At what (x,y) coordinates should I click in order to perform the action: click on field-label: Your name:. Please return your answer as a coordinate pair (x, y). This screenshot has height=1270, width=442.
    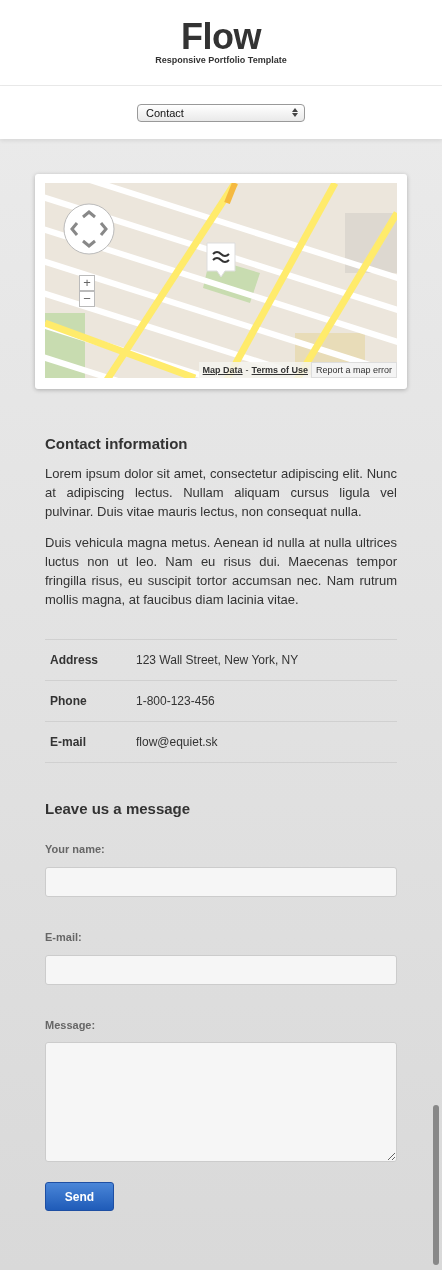
    Looking at the image, I should click on (75, 849).